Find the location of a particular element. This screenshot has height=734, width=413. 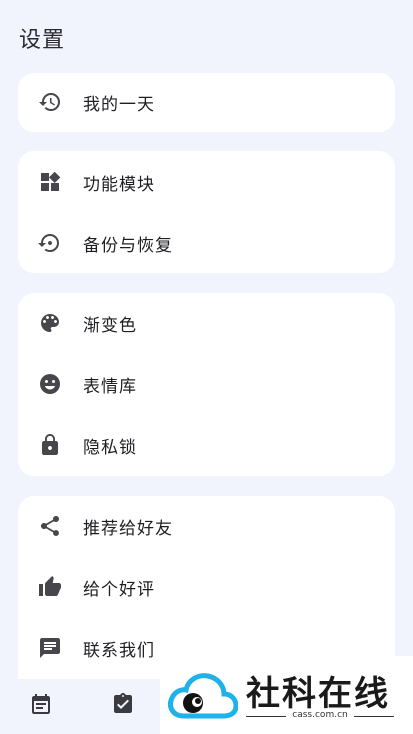

settings-item-emoji: 表情库 is located at coordinates (206, 384).